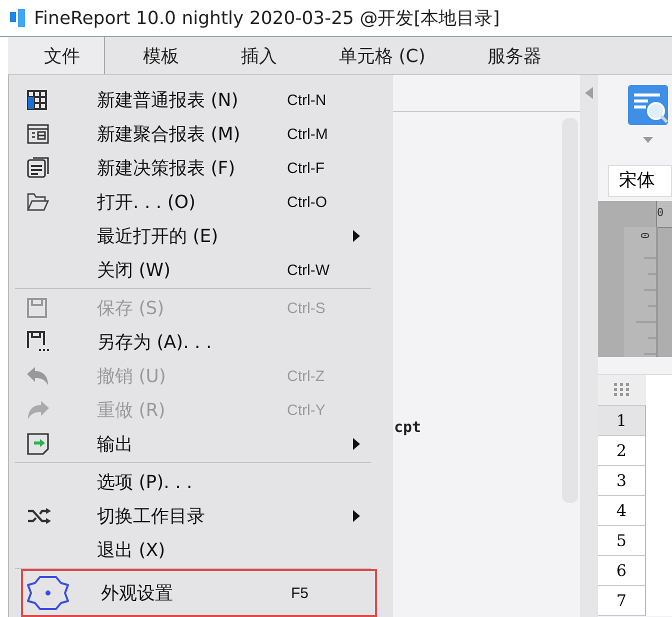 The width and height of the screenshot is (672, 617). What do you see at coordinates (648, 105) in the screenshot?
I see `preview-icon` at bounding box center [648, 105].